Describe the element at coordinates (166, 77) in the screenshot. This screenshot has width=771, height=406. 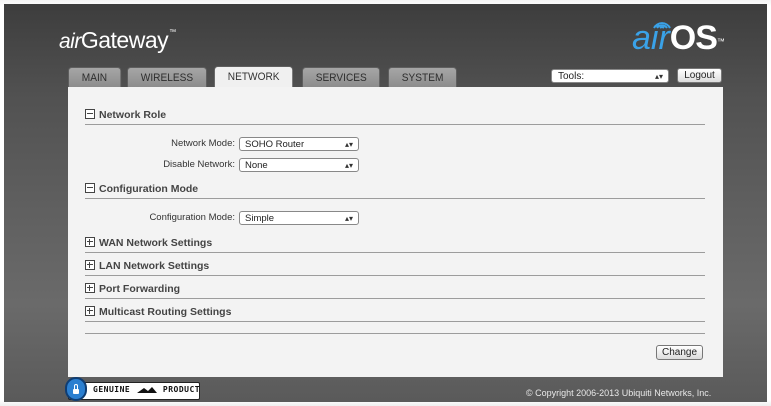
I see `tab-wireless: WIRELESS` at that location.